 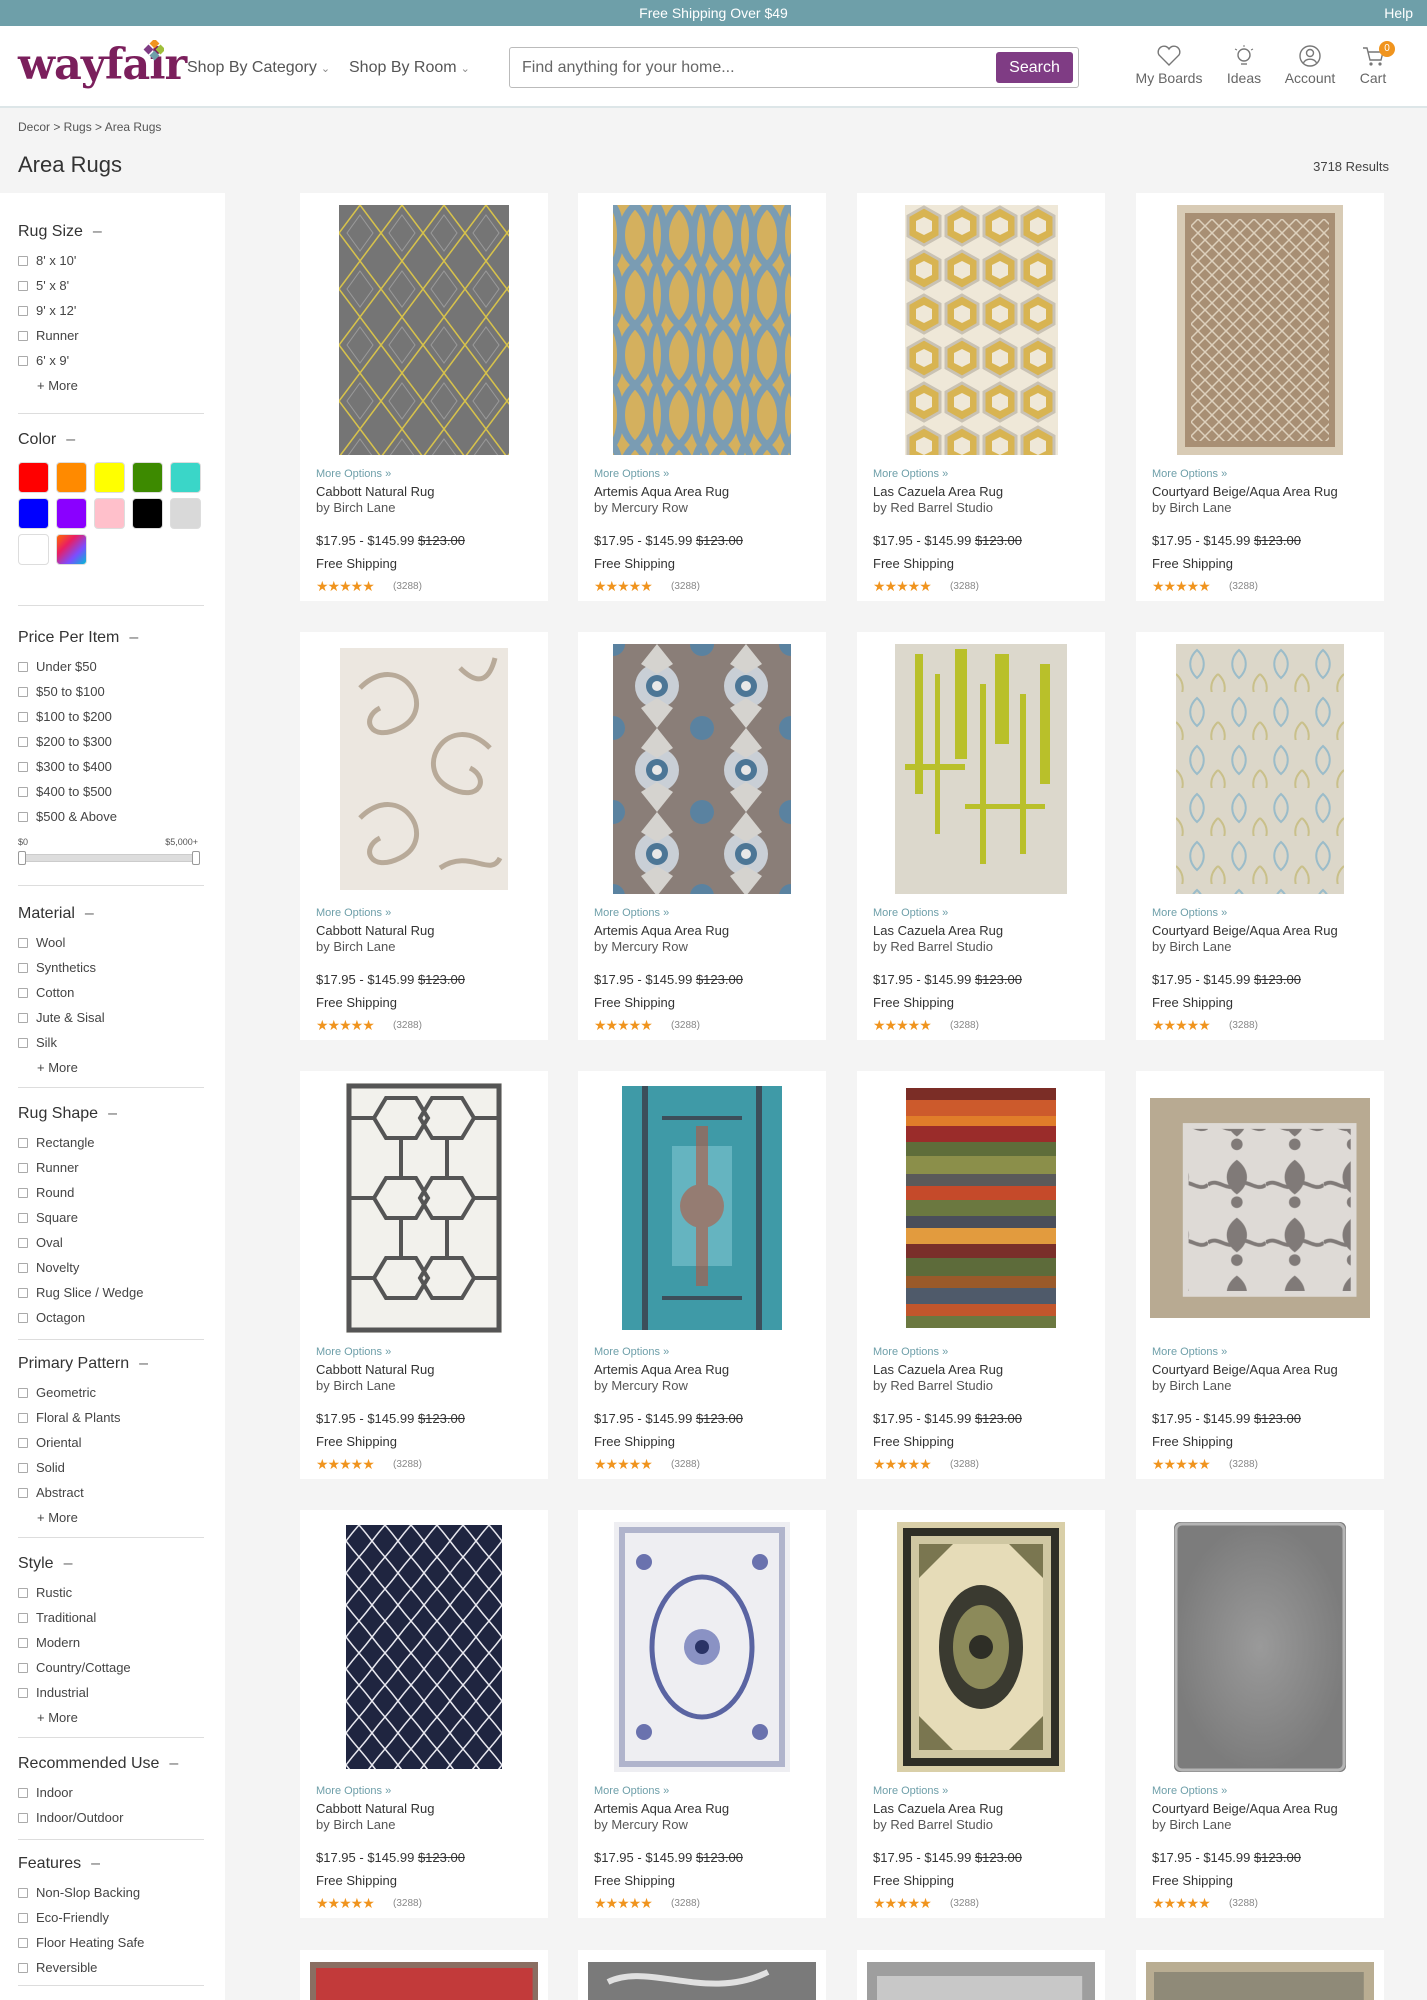 What do you see at coordinates (111, 285) in the screenshot?
I see `filter-option: 5' x 8'` at bounding box center [111, 285].